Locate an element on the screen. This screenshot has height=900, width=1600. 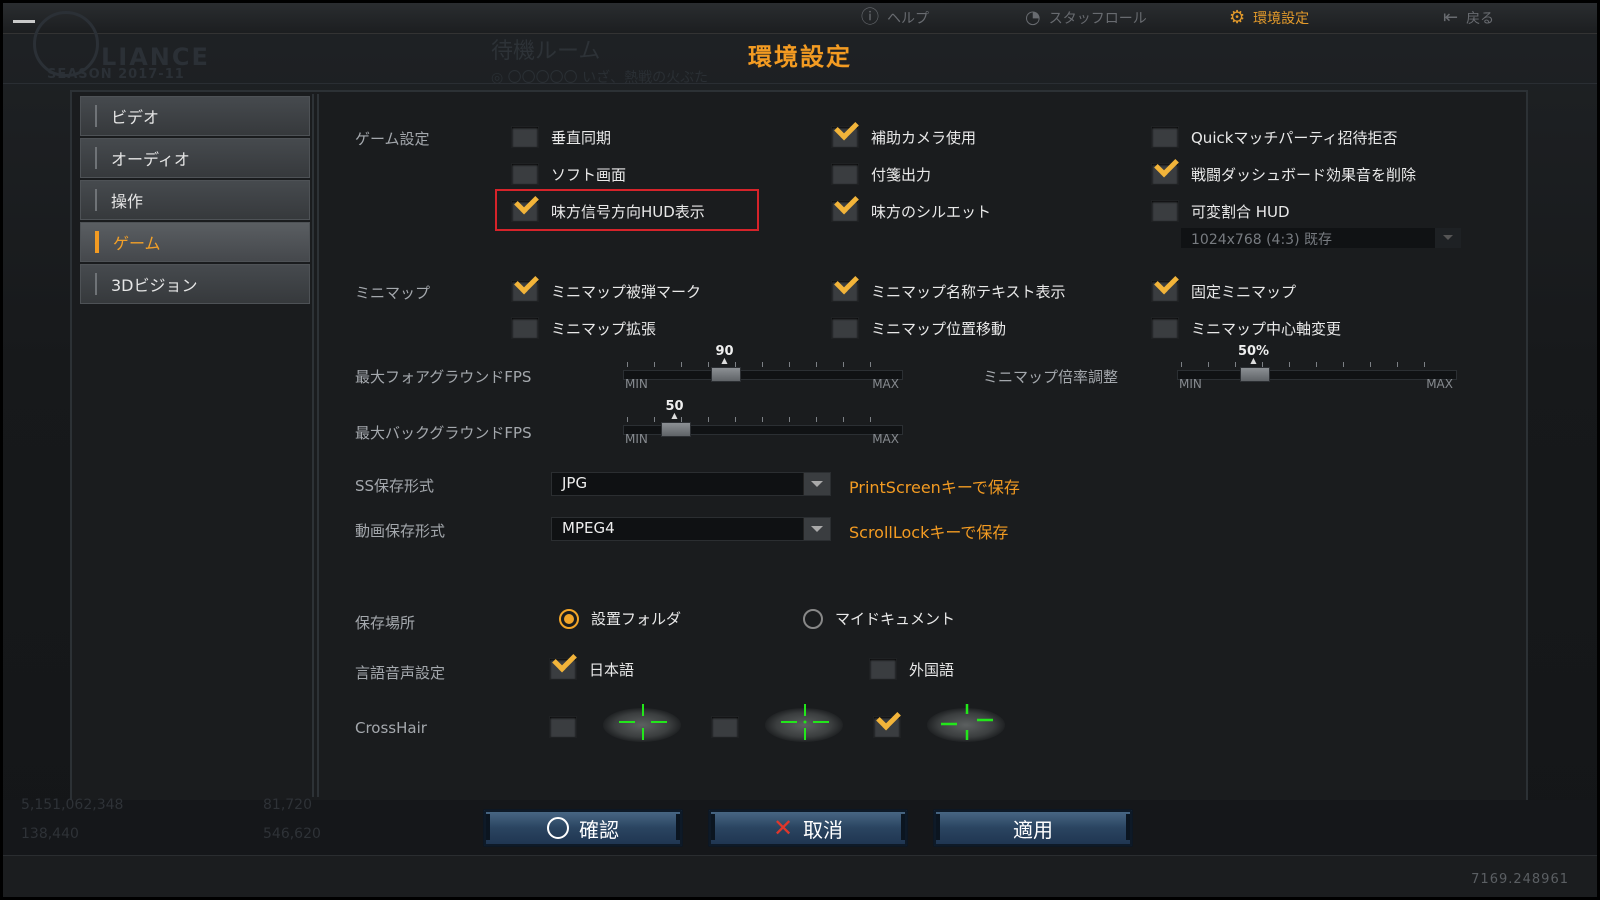
ally-signal-hud-checkbox: 味方信号方向HUD表示 is located at coordinates (608, 211).